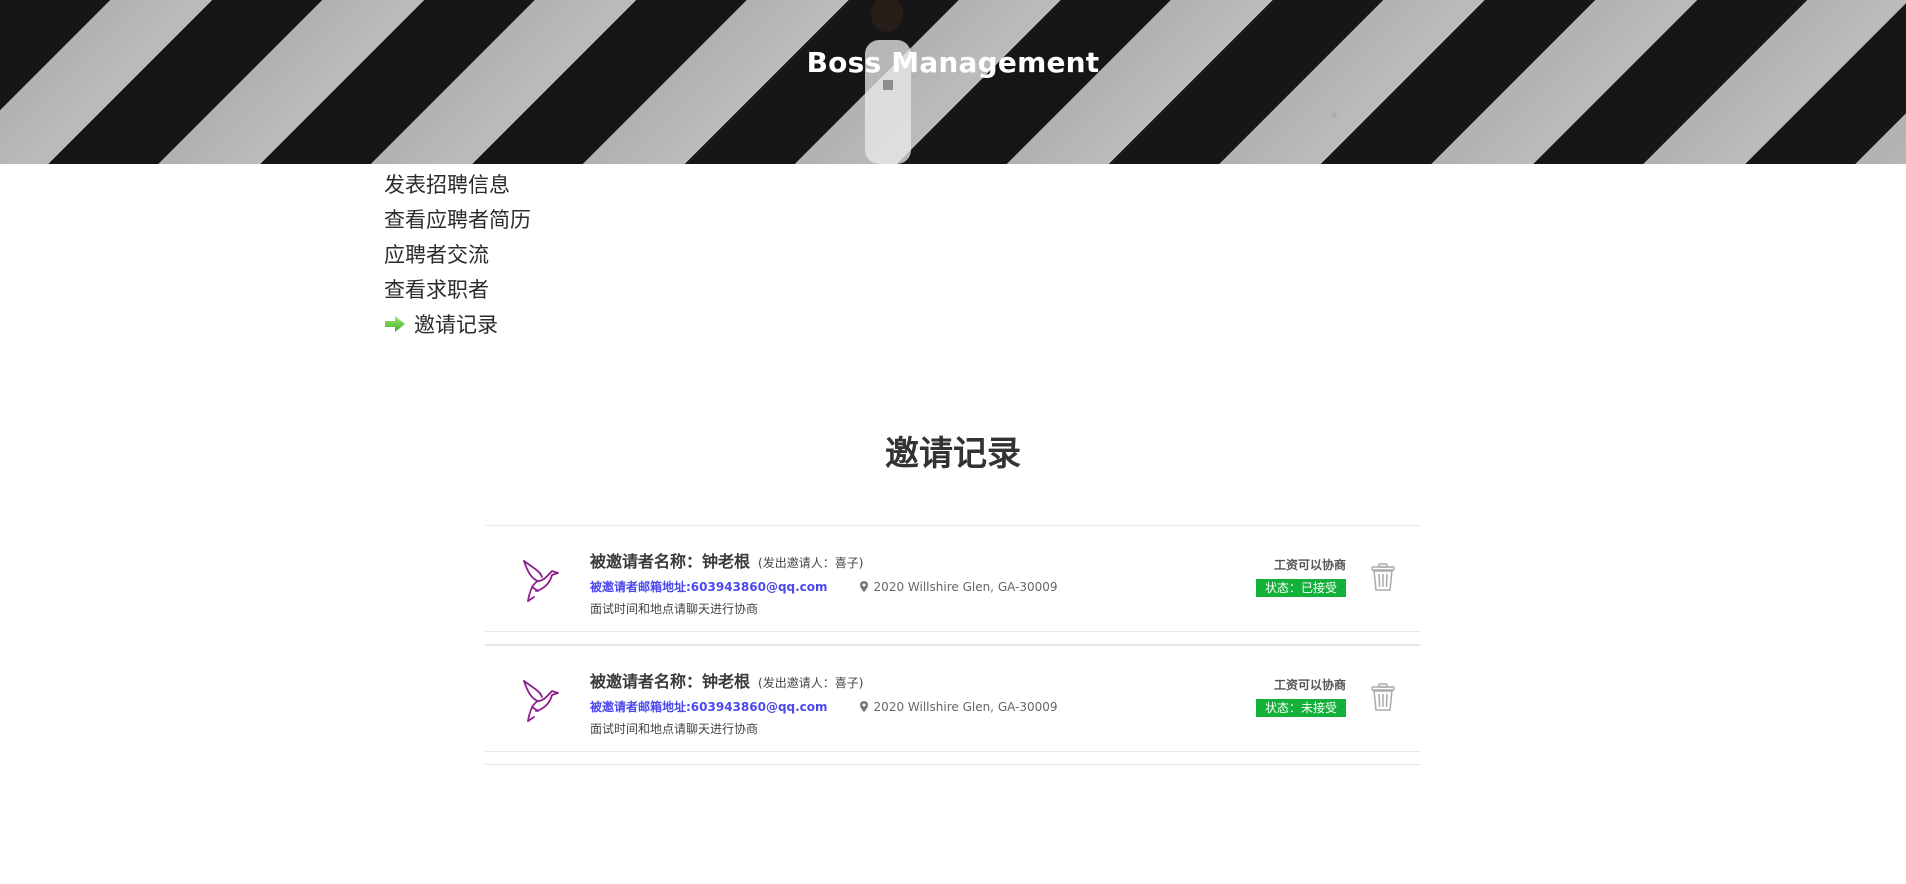 Image resolution: width=1906 pixels, height=884 pixels. What do you see at coordinates (534, 323) in the screenshot?
I see `menu-item-invitation-records: 邀请记录` at bounding box center [534, 323].